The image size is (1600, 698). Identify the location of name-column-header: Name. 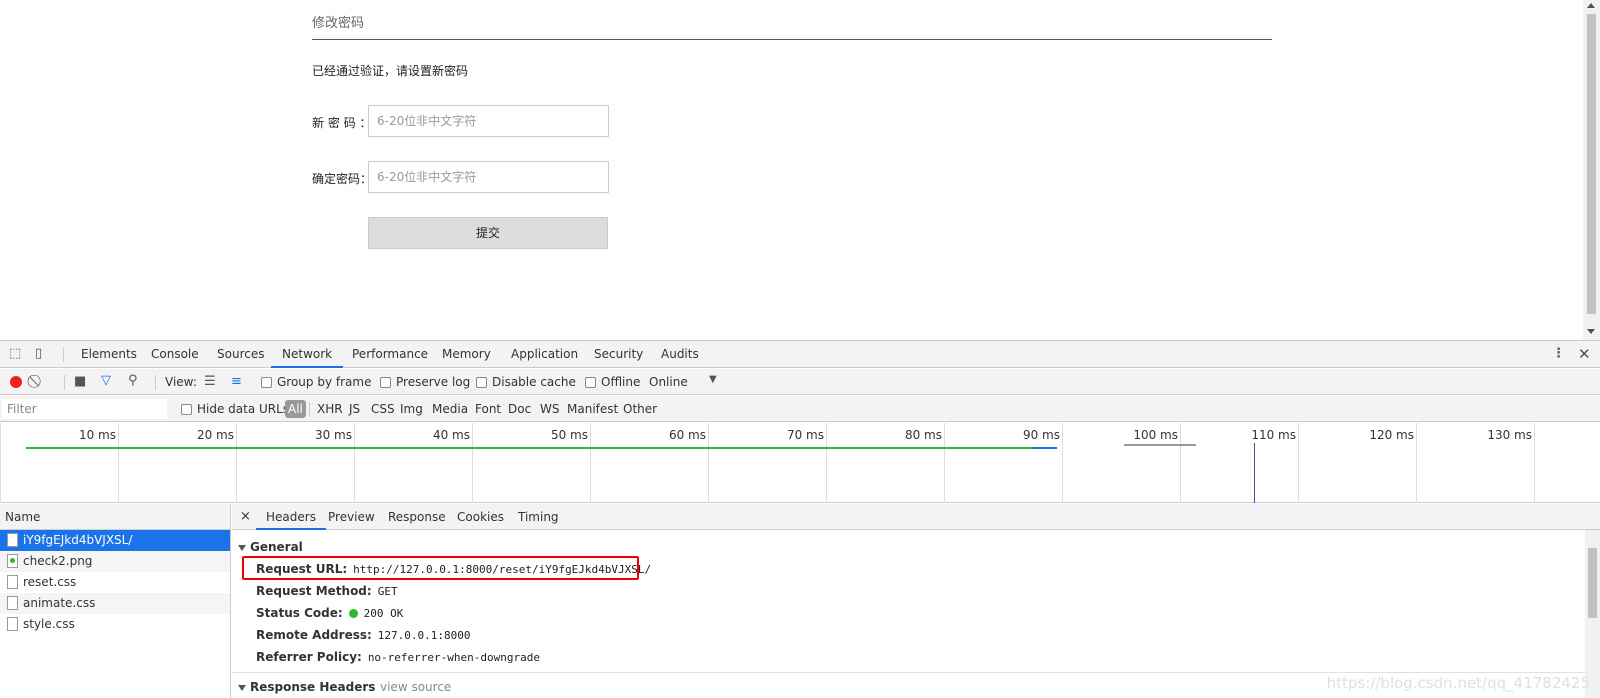
(115, 517).